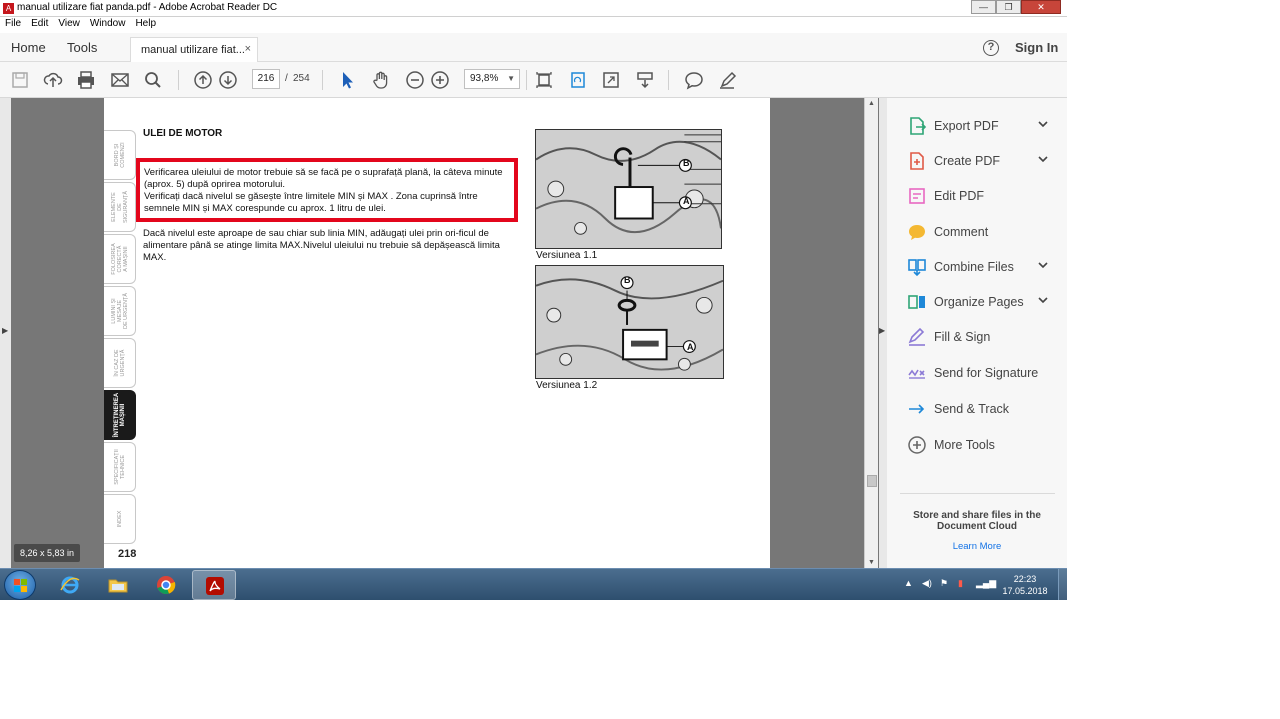 This screenshot has width=1280, height=719. I want to click on fit-page-icon, so click(544, 80).